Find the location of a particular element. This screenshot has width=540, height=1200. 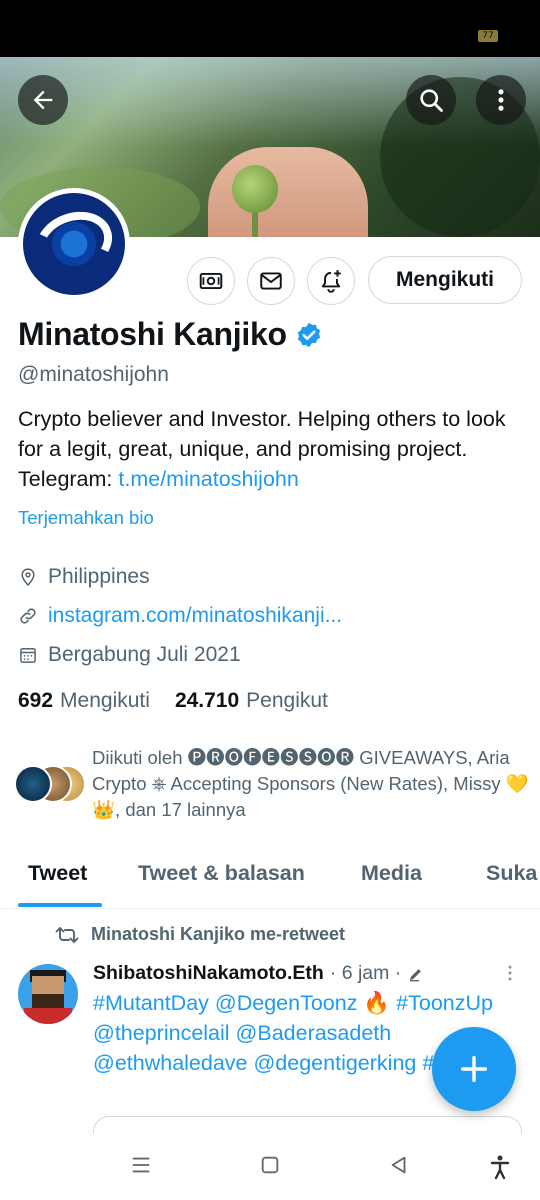

tab-tweet-replies: Tweet & balasan is located at coordinates (221, 873).